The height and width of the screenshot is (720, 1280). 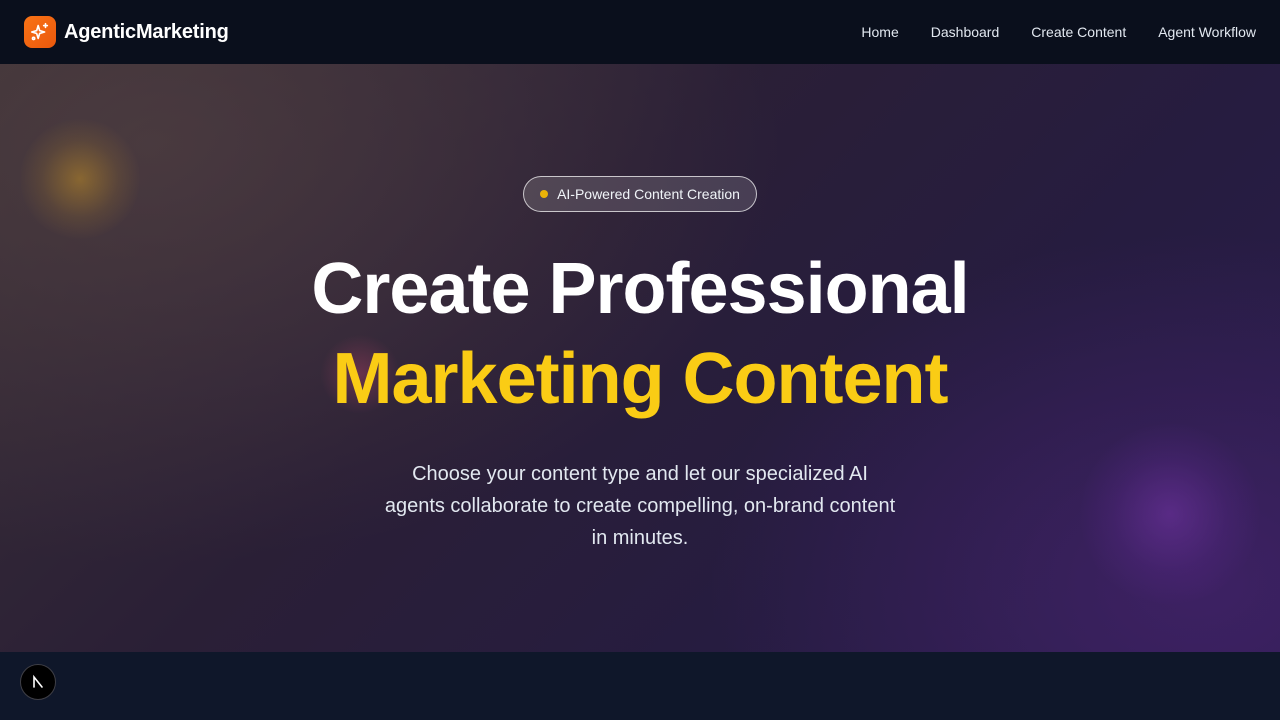 I want to click on nav-link-dashboard: Dashboard, so click(x=965, y=32).